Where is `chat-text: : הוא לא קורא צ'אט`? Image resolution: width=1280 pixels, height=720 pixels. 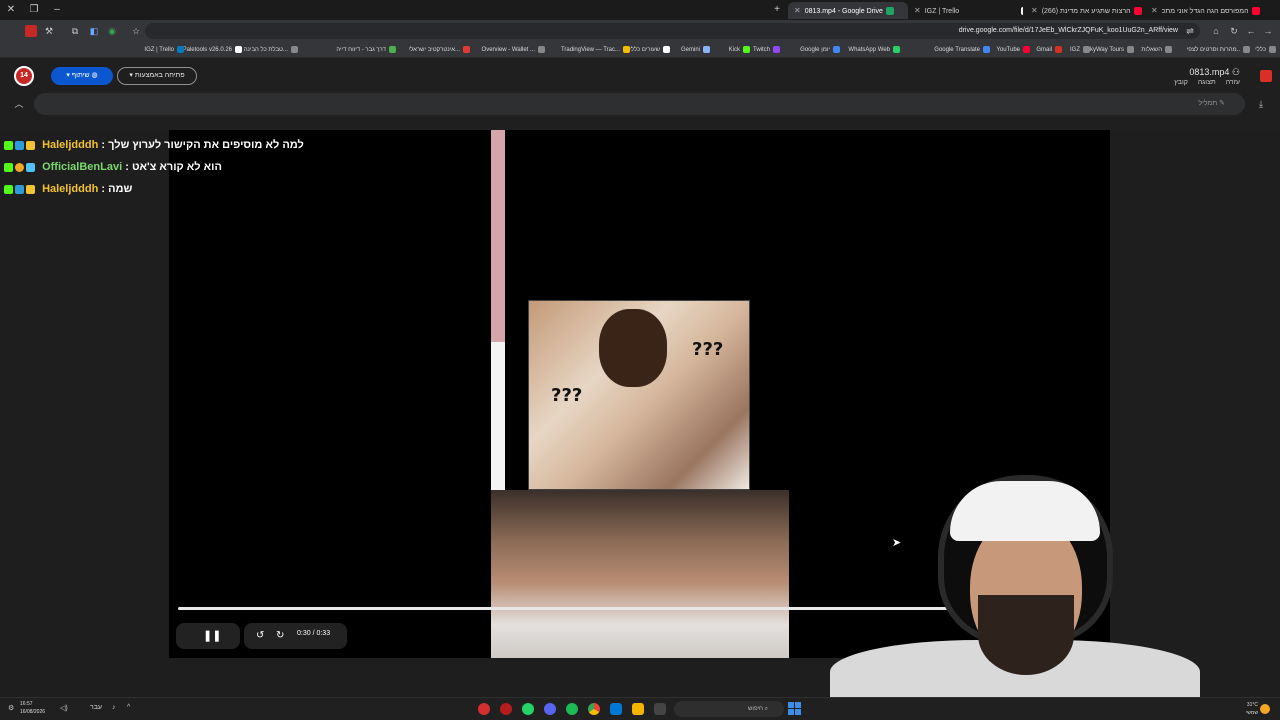 chat-text: : הוא לא קורא צ'אט is located at coordinates (173, 167).